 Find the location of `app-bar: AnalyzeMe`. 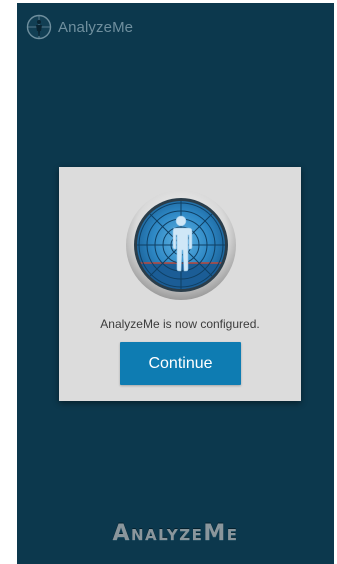

app-bar: AnalyzeMe is located at coordinates (79, 27).